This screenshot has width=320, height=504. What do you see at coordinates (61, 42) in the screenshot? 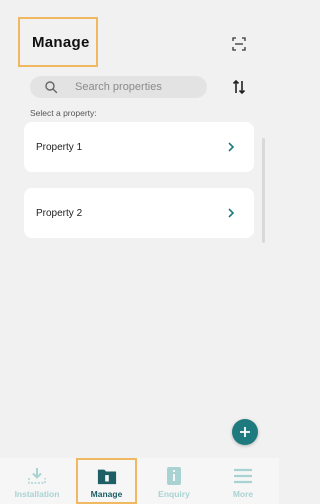
I see `page-title: Manage` at bounding box center [61, 42].